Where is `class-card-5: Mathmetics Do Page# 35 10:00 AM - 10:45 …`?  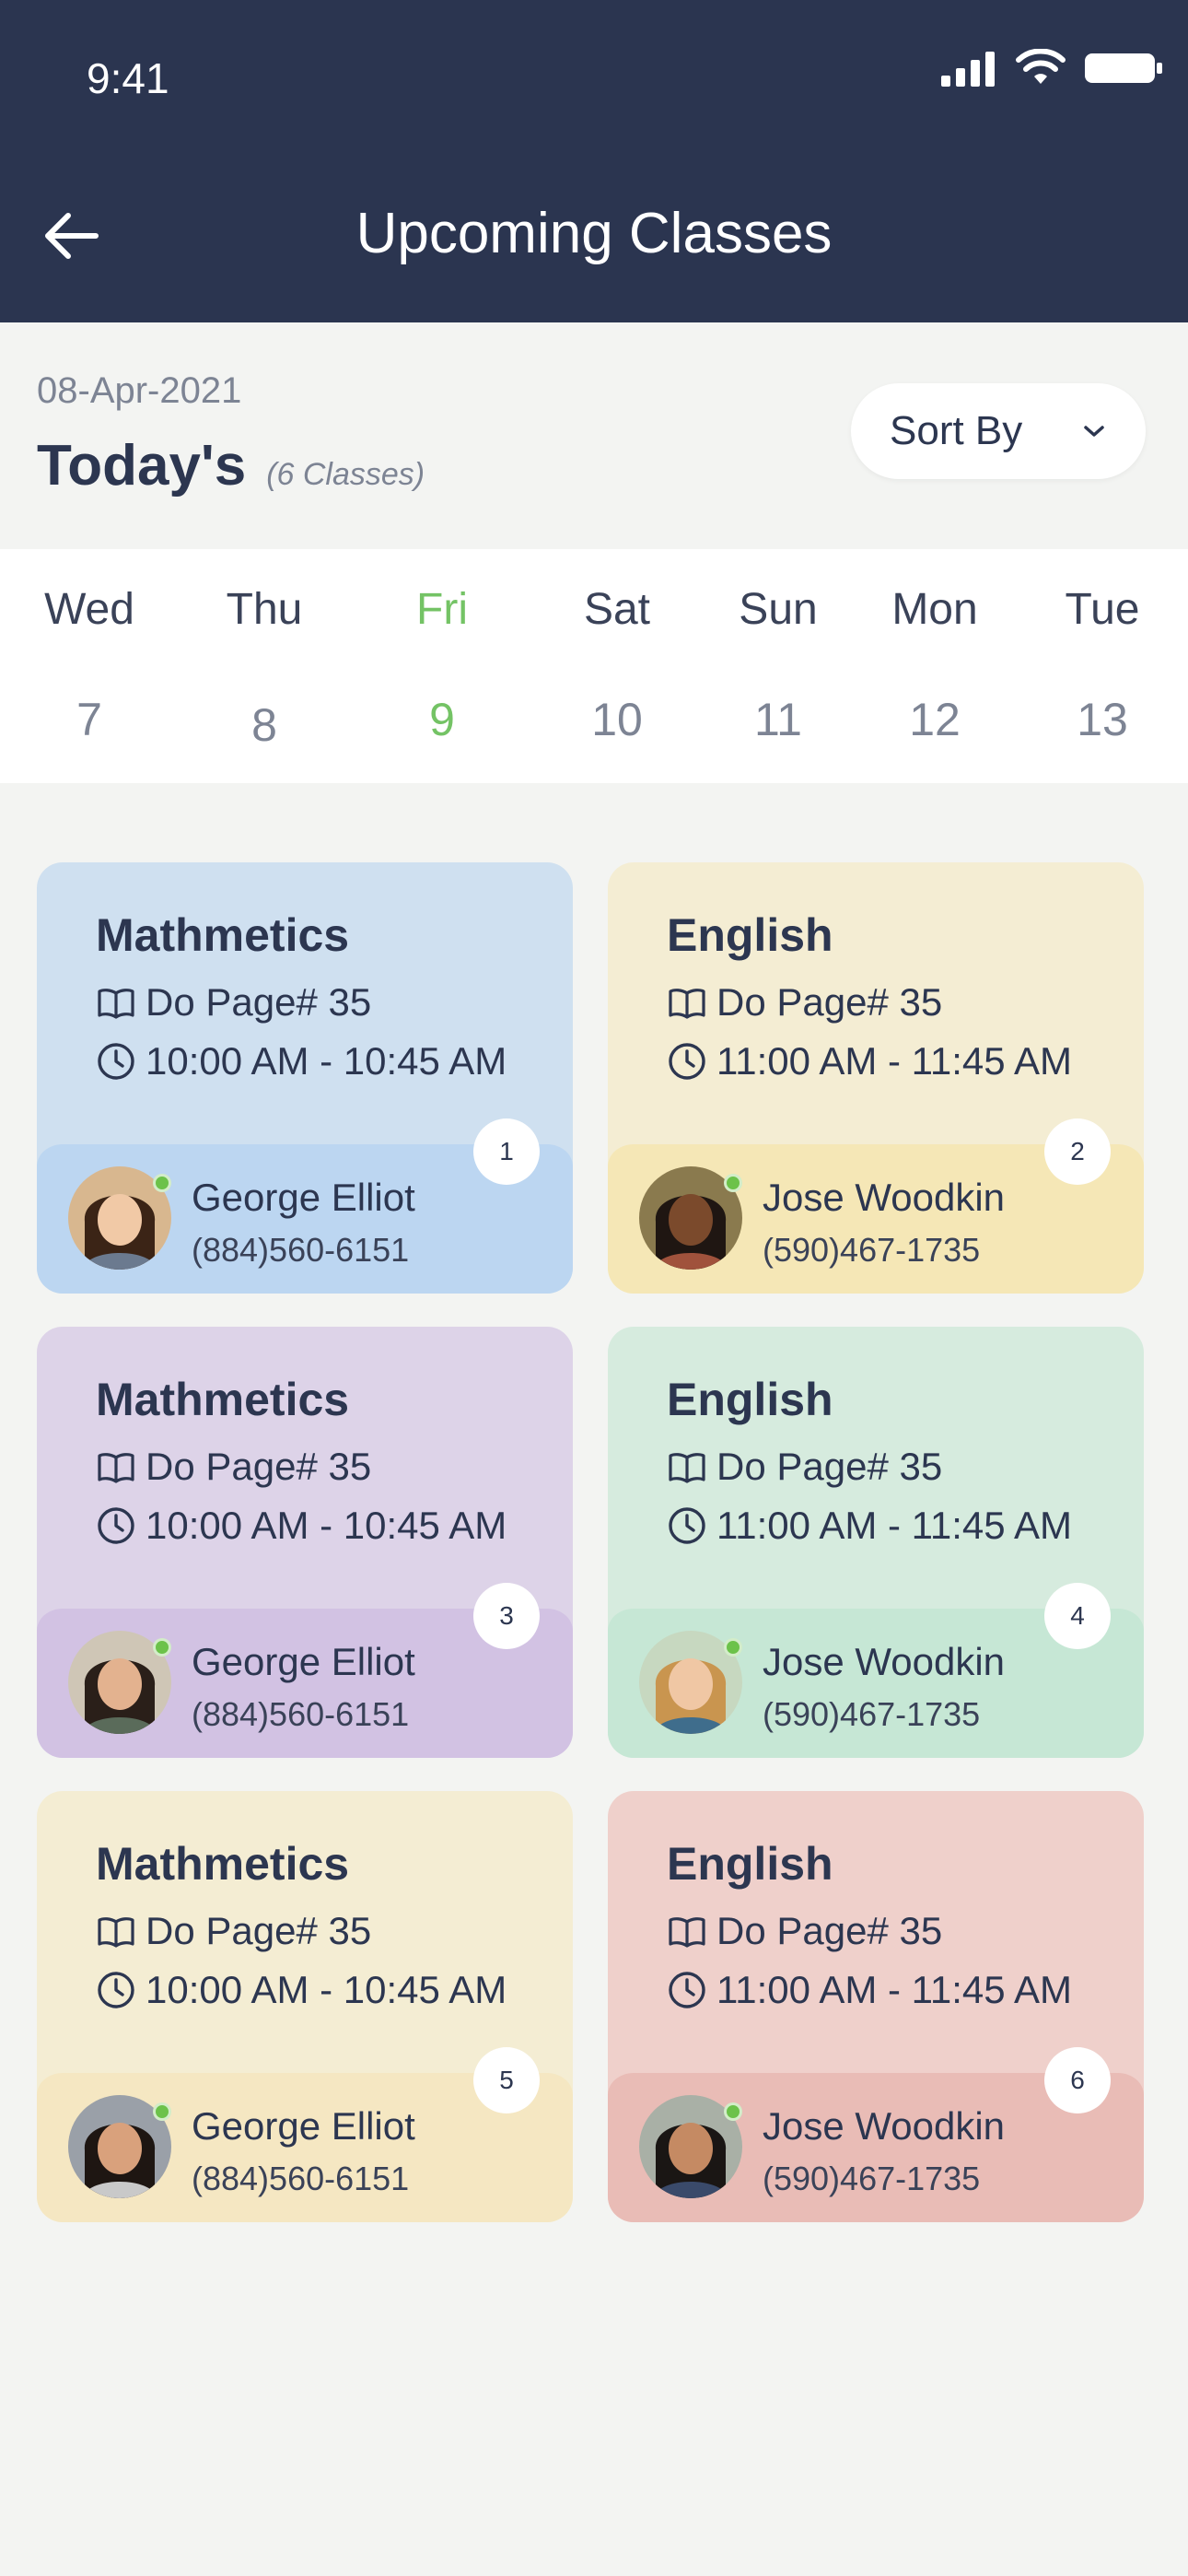 class-card-5: Mathmetics Do Page# 35 10:00 AM - 10:45 … is located at coordinates (305, 2007).